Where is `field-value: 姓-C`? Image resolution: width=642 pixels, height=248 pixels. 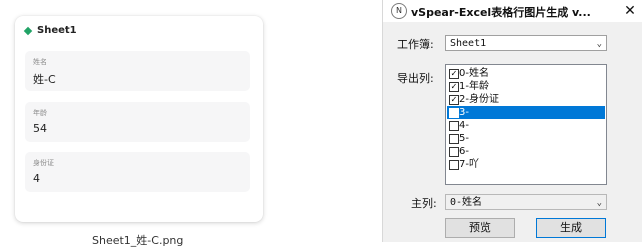 field-value: 姓-C is located at coordinates (44, 79).